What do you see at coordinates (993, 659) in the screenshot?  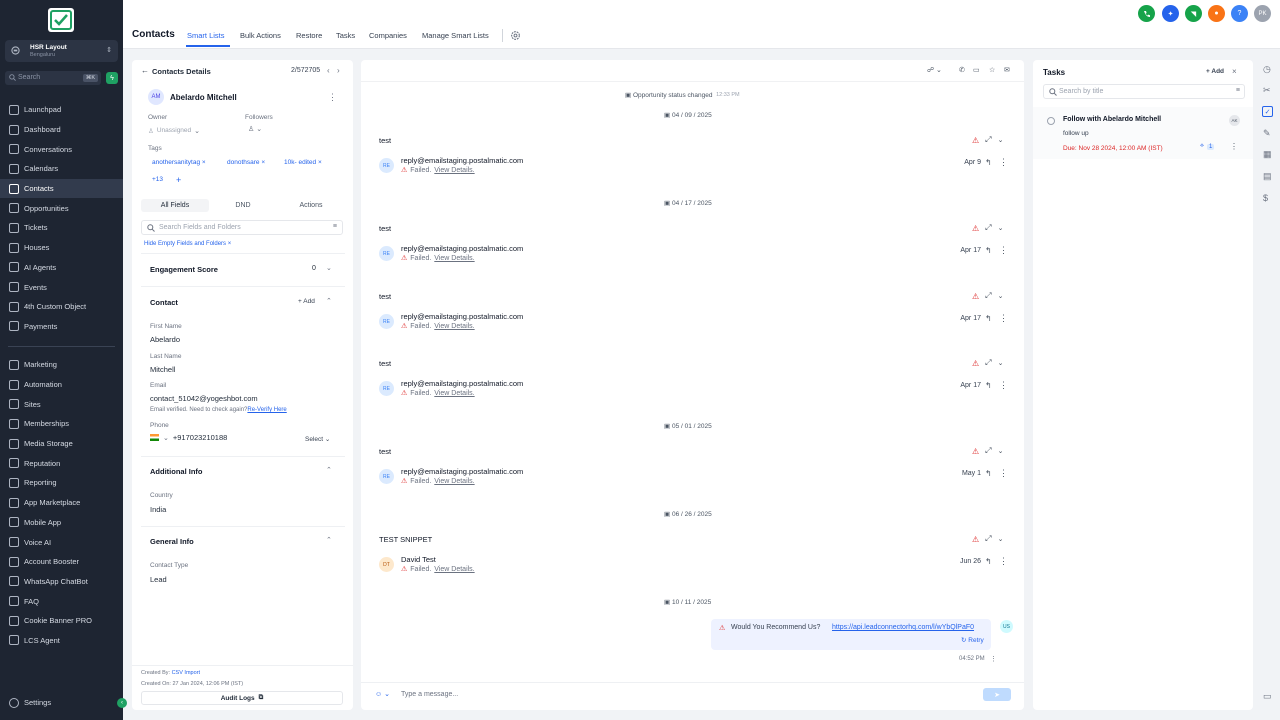 I see `more-icon: ⋮` at bounding box center [993, 659].